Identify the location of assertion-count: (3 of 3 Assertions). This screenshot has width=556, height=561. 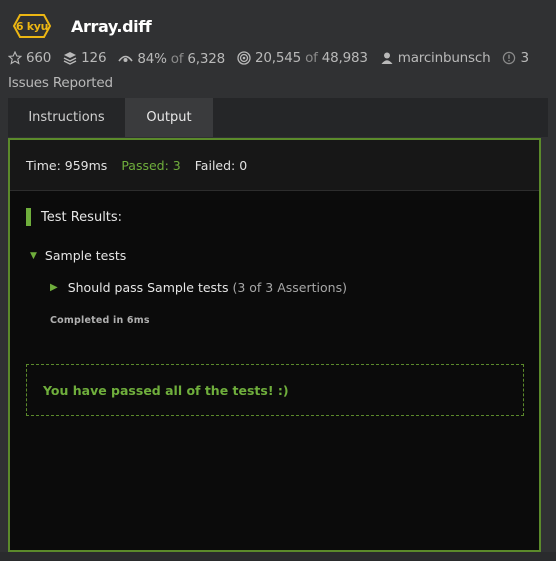
(289, 287).